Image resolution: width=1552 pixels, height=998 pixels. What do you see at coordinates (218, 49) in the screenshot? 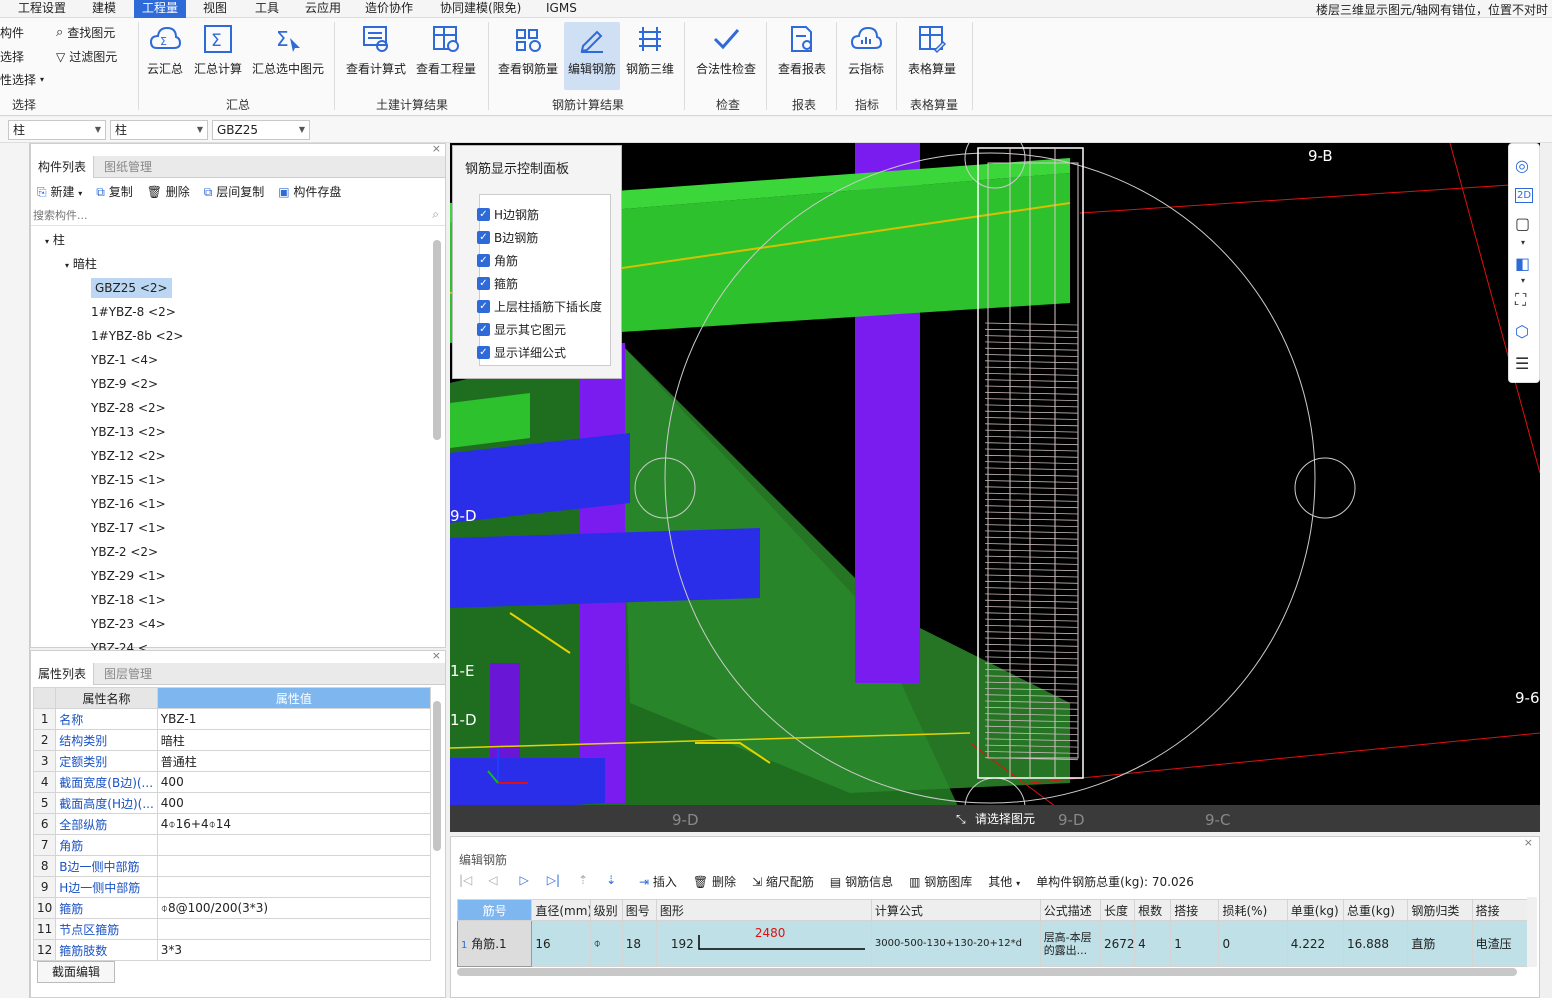
I see `summary-calc-button: Σ 汇总计算` at bounding box center [218, 49].